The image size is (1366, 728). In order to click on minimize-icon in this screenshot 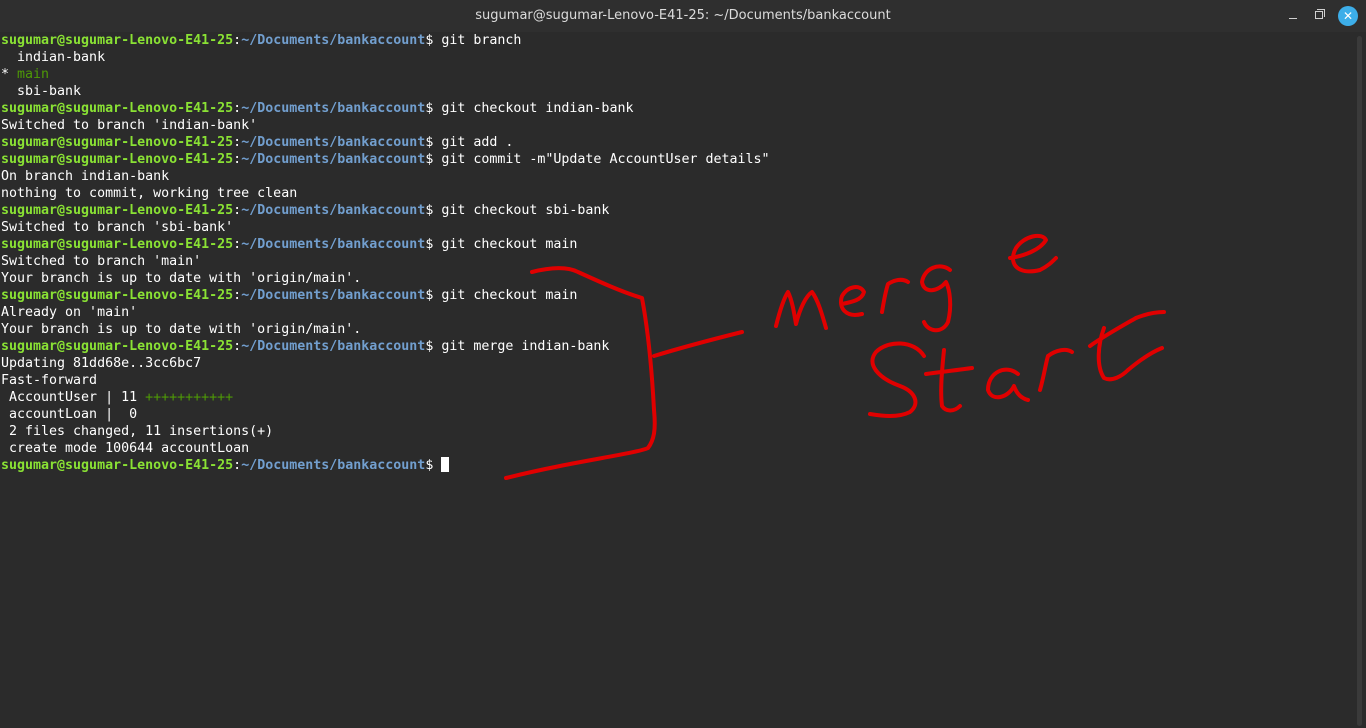, I will do `click(1293, 18)`.